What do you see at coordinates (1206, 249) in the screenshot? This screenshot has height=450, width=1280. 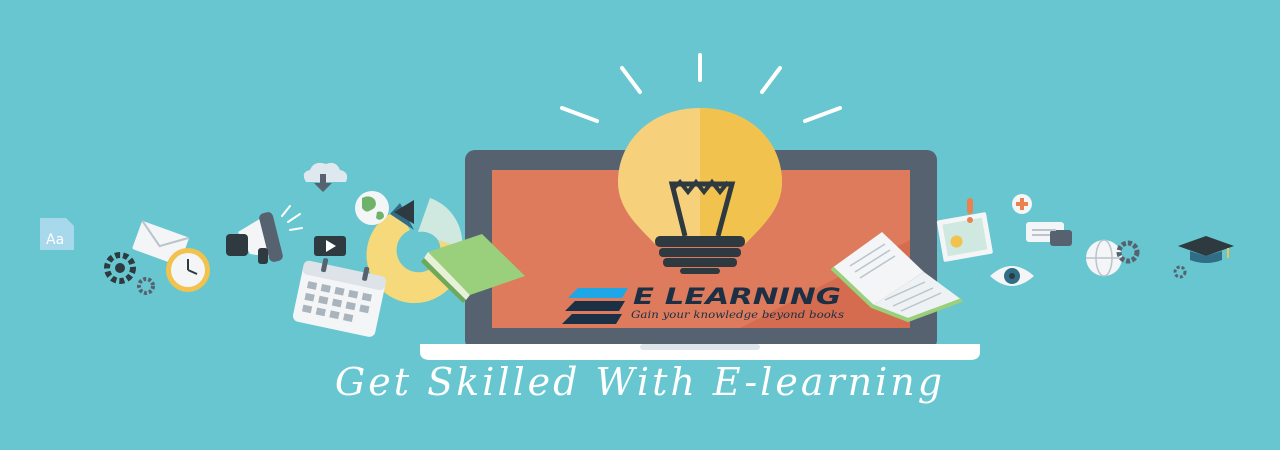 I see `graduation-cap-icon` at bounding box center [1206, 249].